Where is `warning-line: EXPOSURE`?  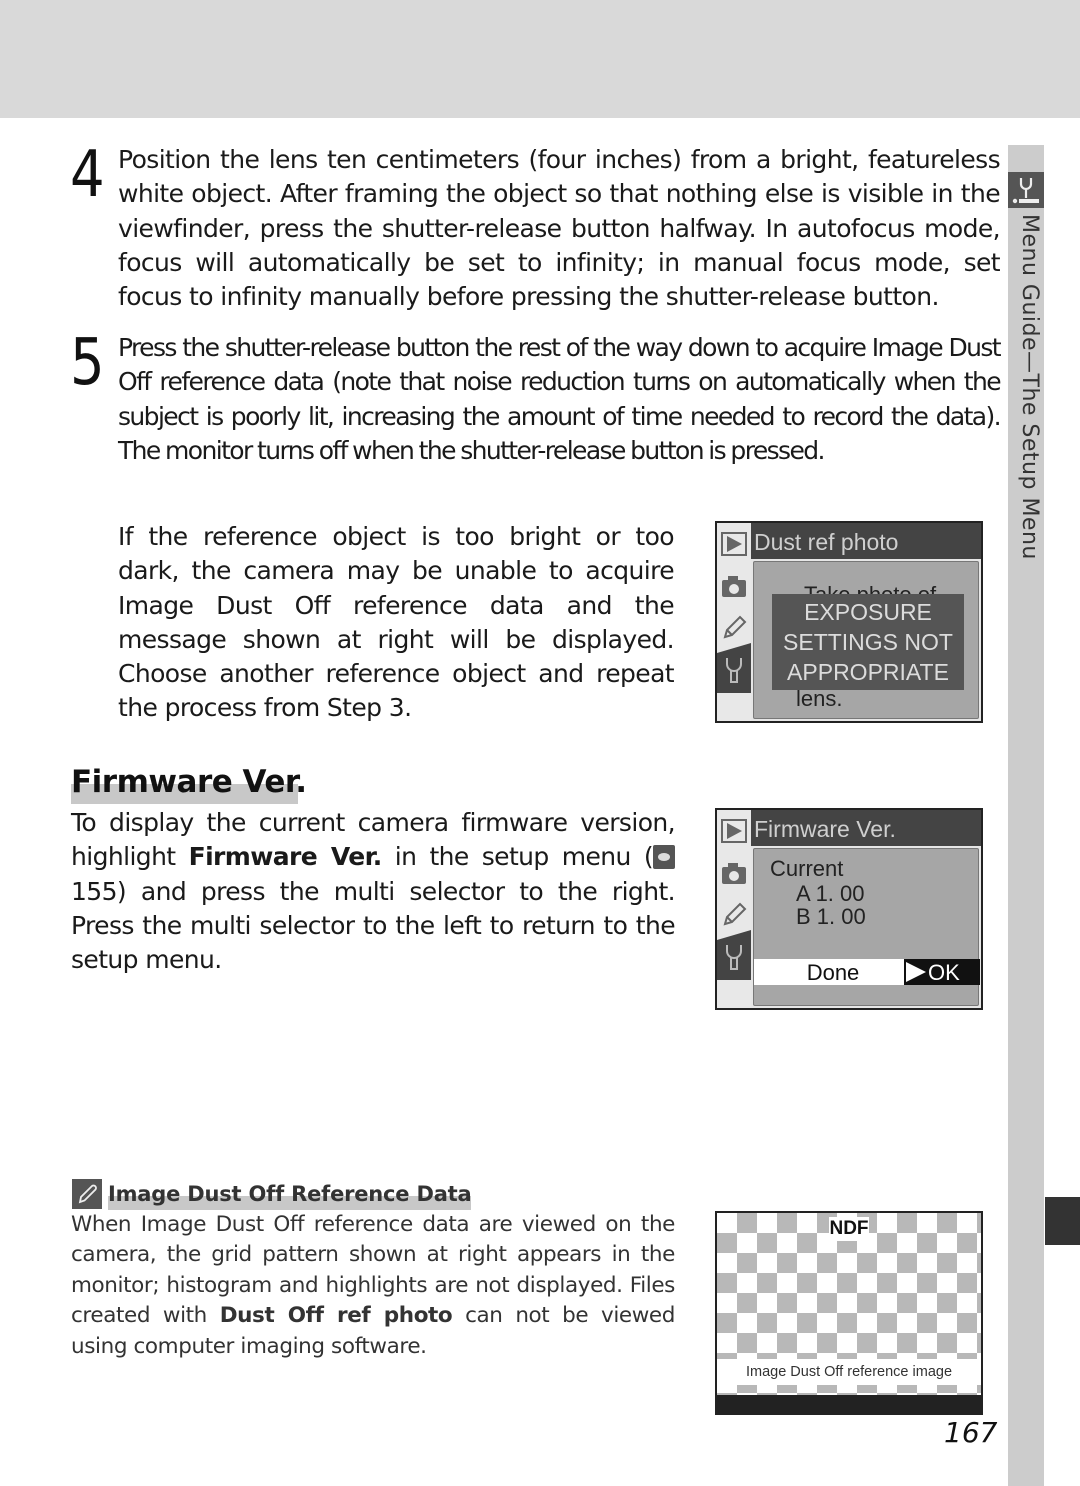 warning-line: EXPOSURE is located at coordinates (868, 612).